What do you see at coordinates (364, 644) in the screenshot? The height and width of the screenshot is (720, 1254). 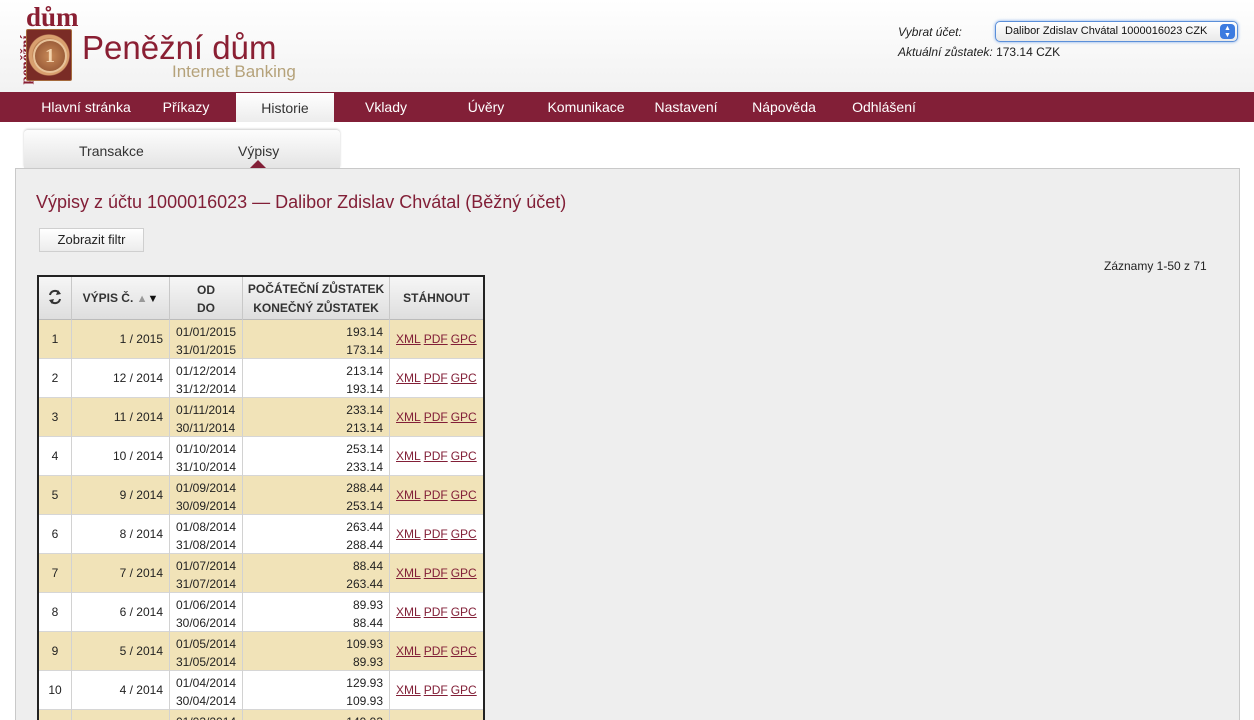 I see `opening-balance: 109.93` at bounding box center [364, 644].